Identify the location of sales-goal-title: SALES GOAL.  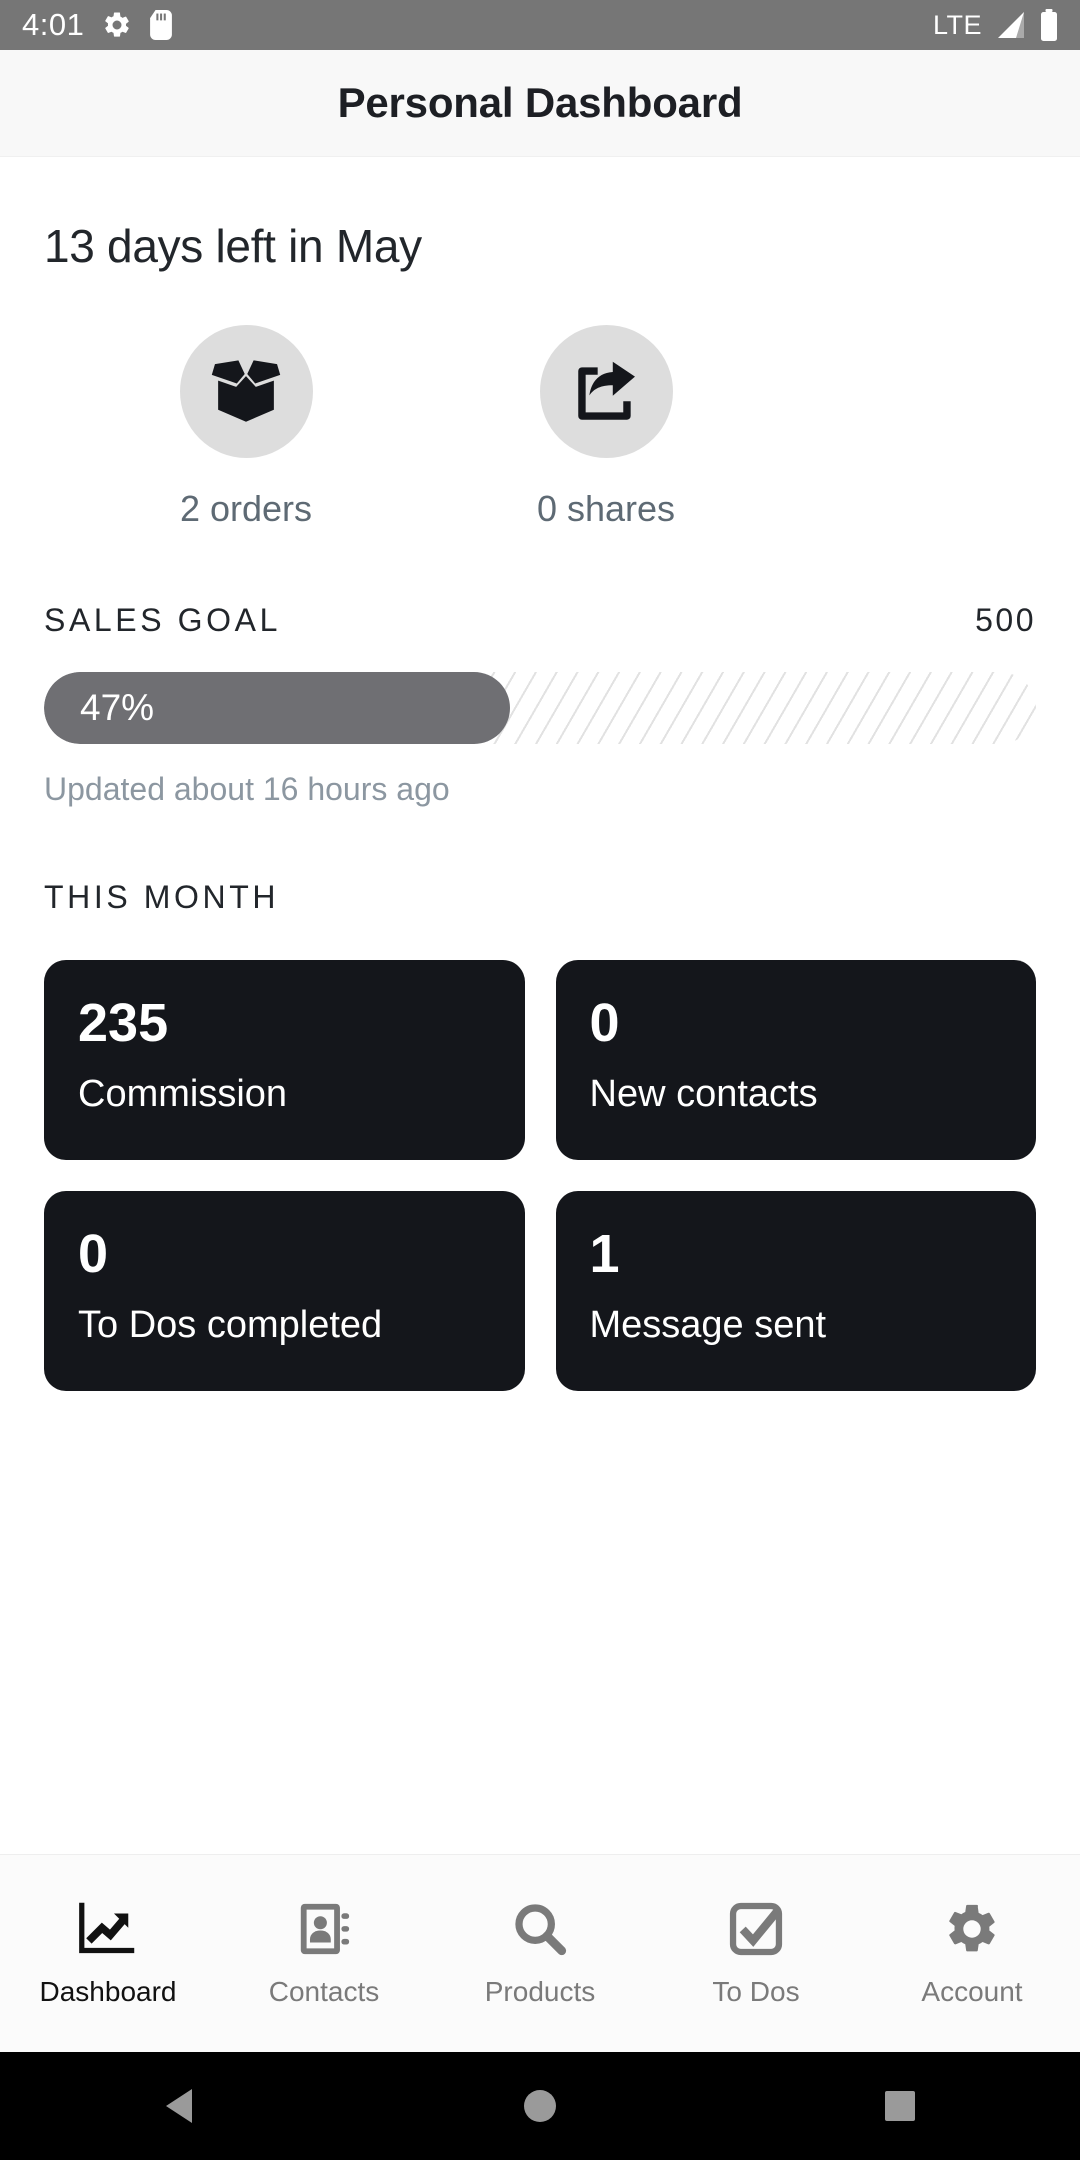
(162, 620).